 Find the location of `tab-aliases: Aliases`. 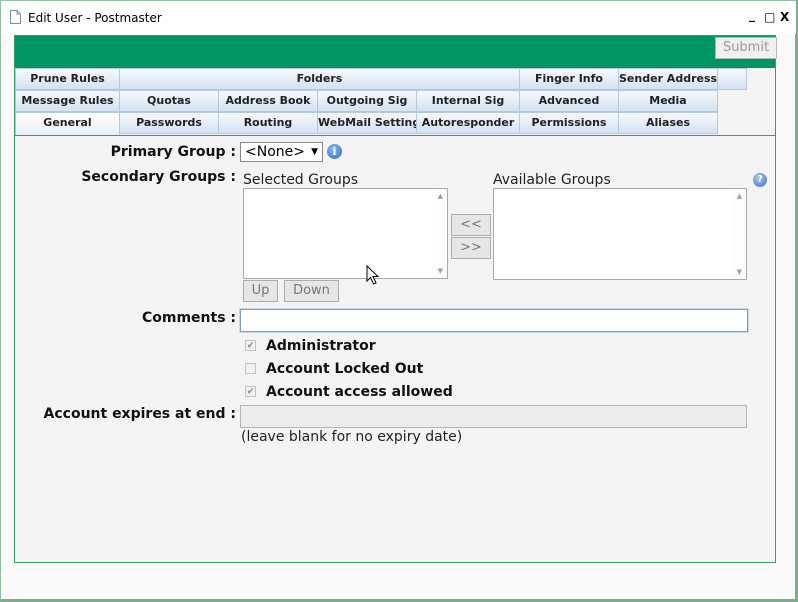

tab-aliases: Aliases is located at coordinates (668, 123).